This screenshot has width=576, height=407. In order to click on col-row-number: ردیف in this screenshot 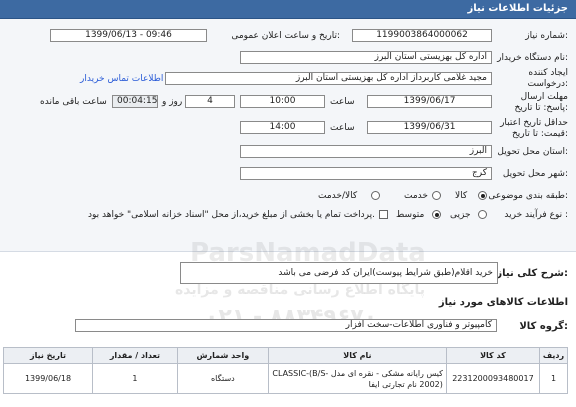, I will do `click(553, 355)`.